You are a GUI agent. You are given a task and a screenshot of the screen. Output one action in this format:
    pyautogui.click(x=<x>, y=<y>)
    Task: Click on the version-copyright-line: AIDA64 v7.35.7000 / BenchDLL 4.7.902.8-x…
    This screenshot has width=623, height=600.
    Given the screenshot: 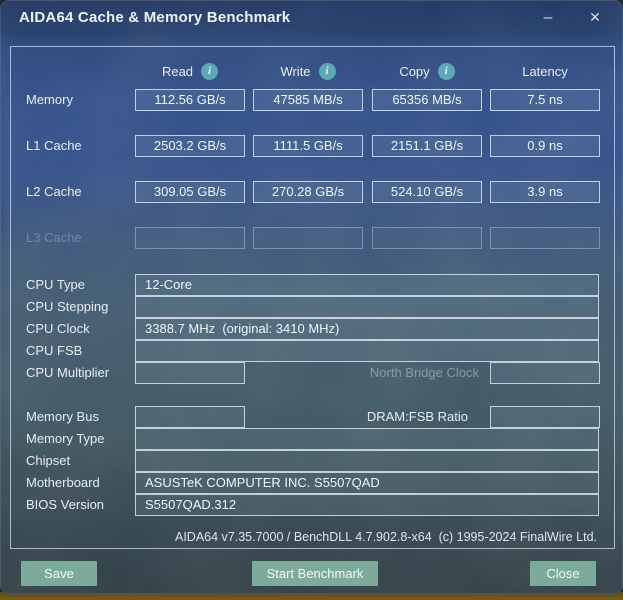 What is the action you would take?
    pyautogui.click(x=385, y=537)
    